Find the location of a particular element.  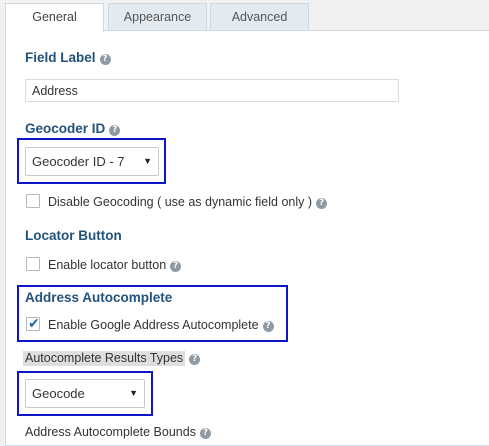

locator-button-checkbox is located at coordinates (33, 264).